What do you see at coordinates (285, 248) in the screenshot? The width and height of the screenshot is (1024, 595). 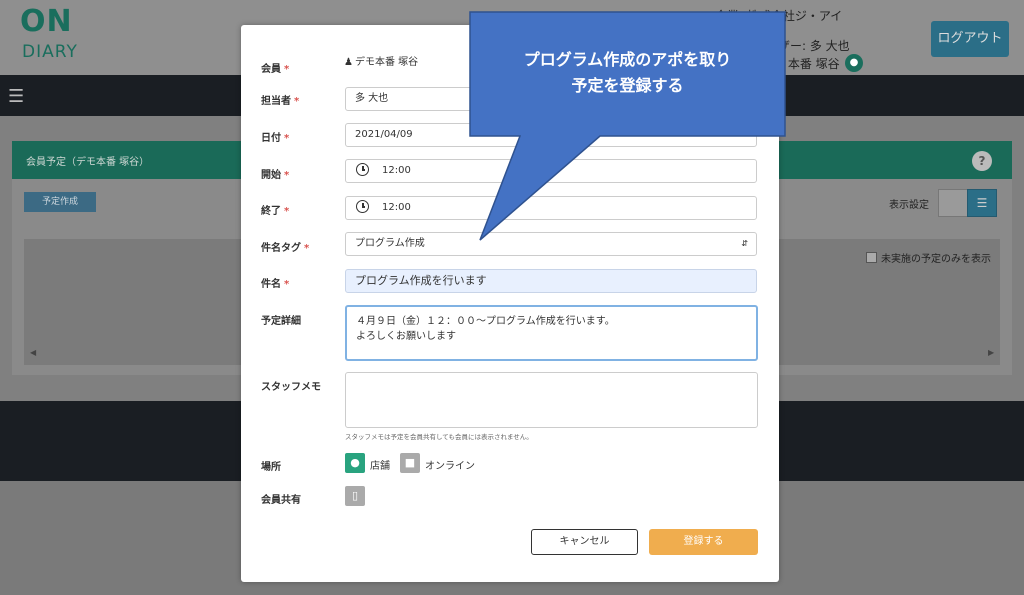 I see `tag-label: 件名タグ *` at bounding box center [285, 248].